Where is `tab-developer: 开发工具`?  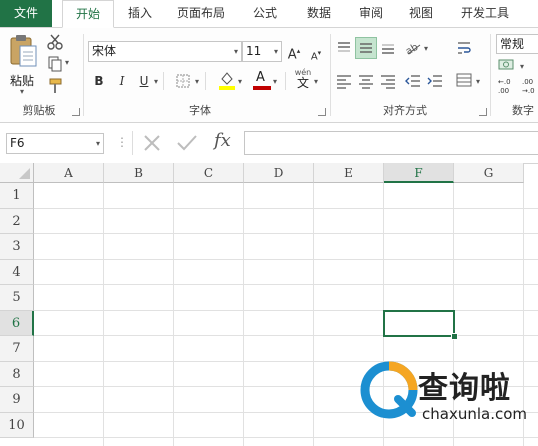
tab-developer: 开发工具 is located at coordinates (485, 13).